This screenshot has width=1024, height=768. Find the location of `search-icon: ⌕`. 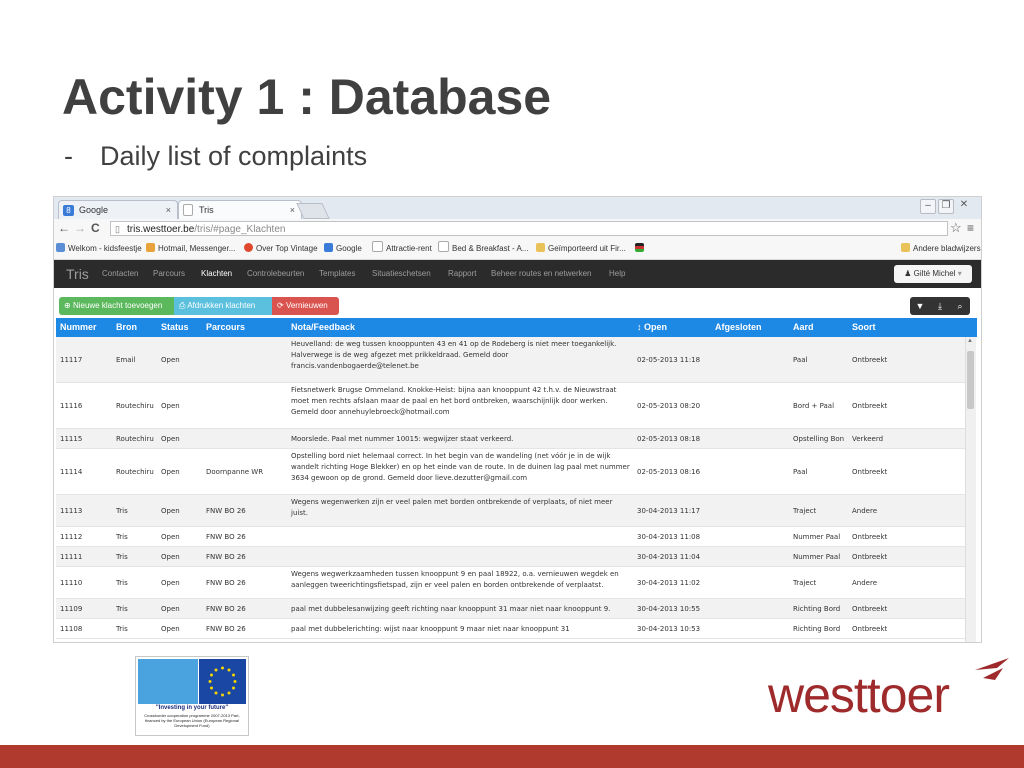

search-icon: ⌕ is located at coordinates (960, 306).